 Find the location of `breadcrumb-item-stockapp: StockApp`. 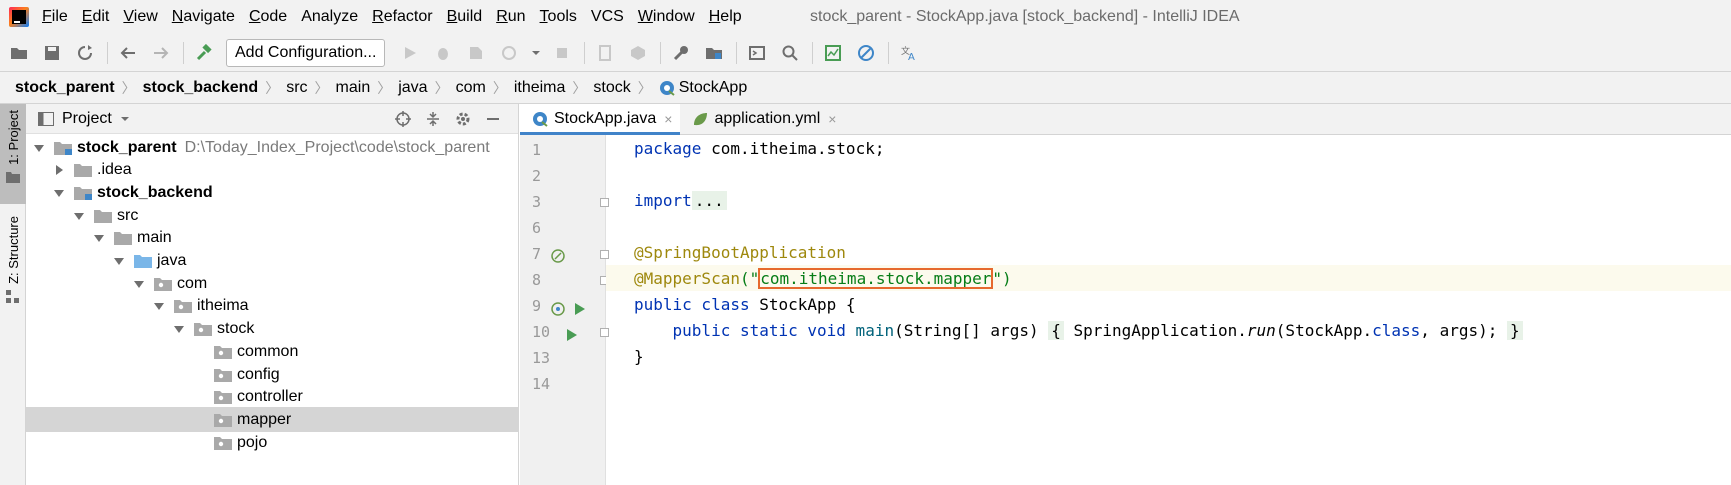

breadcrumb-item-stockapp: StockApp is located at coordinates (703, 88).